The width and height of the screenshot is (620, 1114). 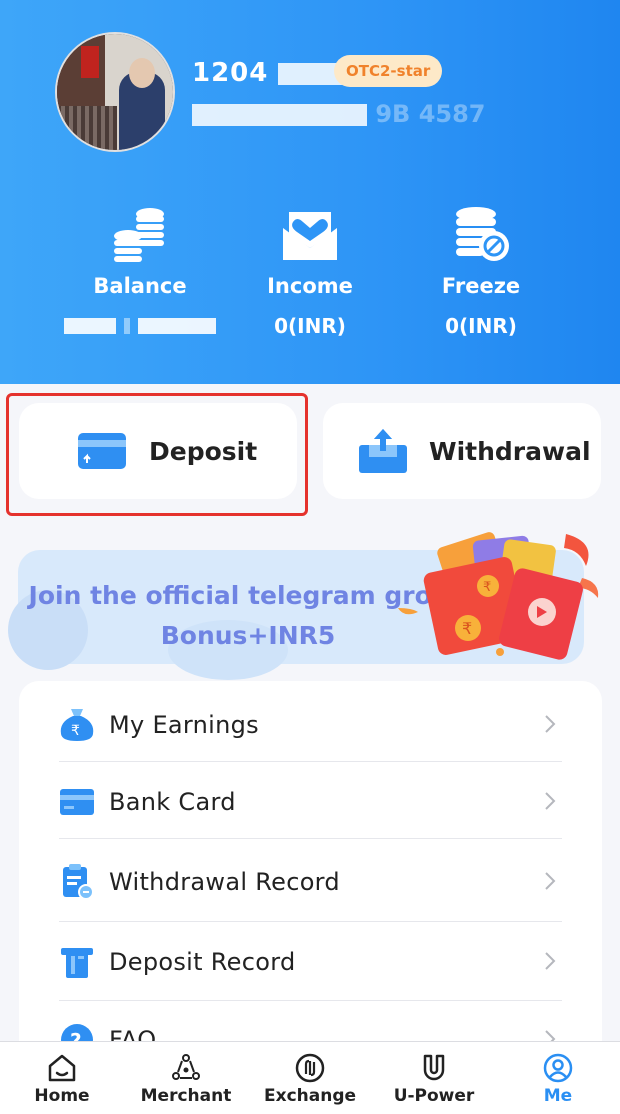 What do you see at coordinates (310, 1096) in the screenshot?
I see `nav-label: Exchange` at bounding box center [310, 1096].